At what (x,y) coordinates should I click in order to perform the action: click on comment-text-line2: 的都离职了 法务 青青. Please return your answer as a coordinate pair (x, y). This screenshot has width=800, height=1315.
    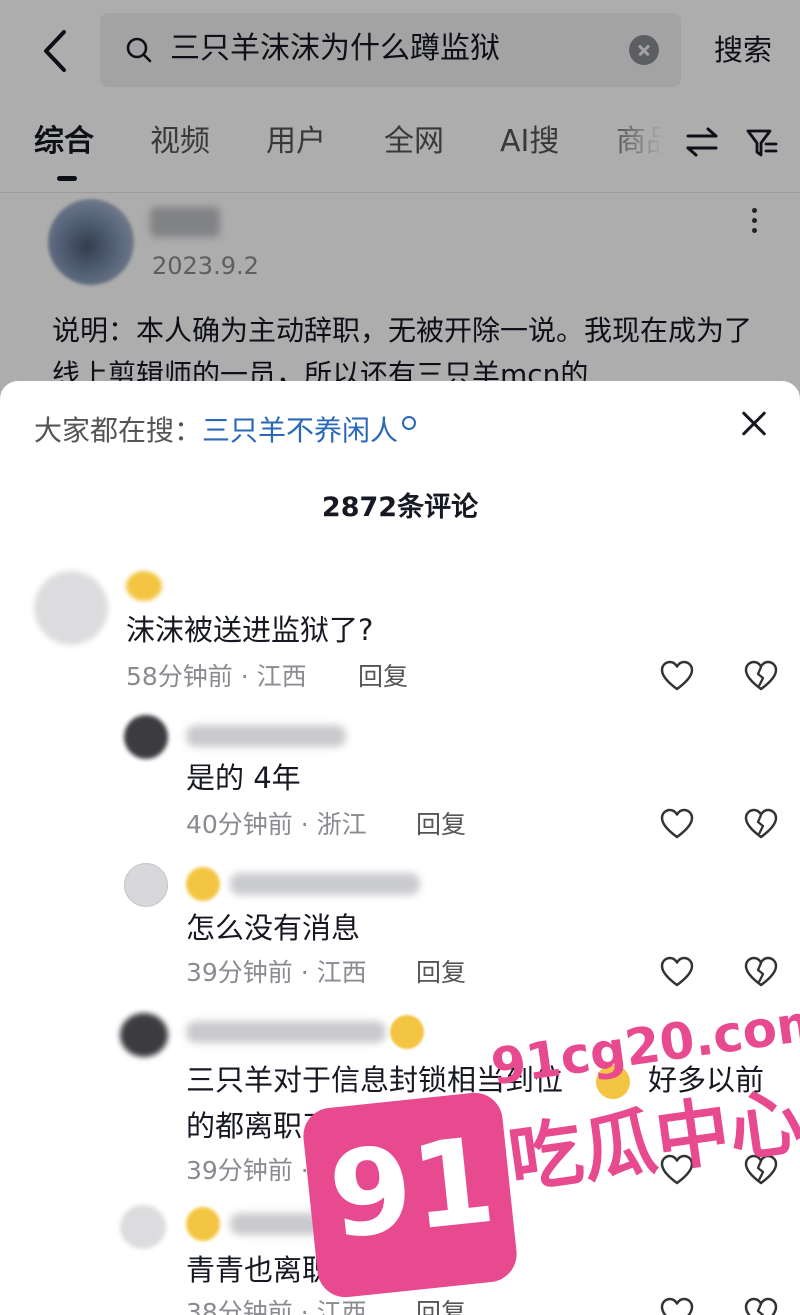
    Looking at the image, I should click on (326, 1126).